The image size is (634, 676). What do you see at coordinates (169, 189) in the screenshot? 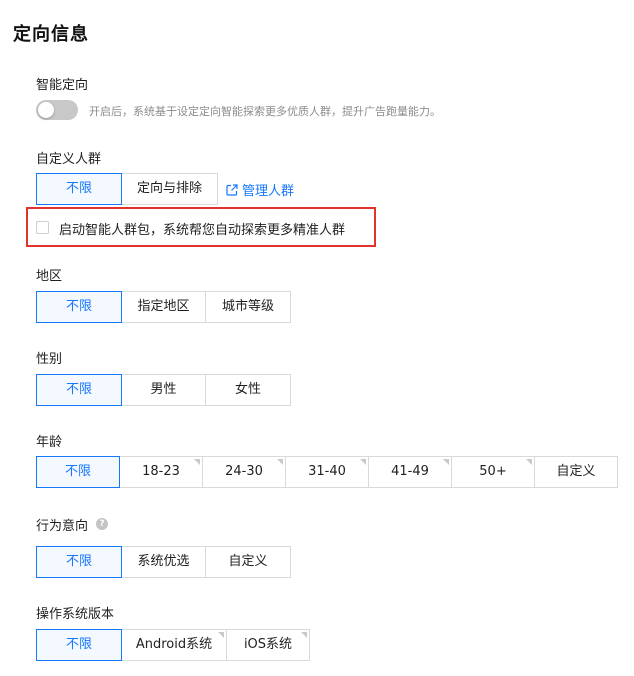
I see `custom-audience-option-include-exclude: 定向与排除` at bounding box center [169, 189].